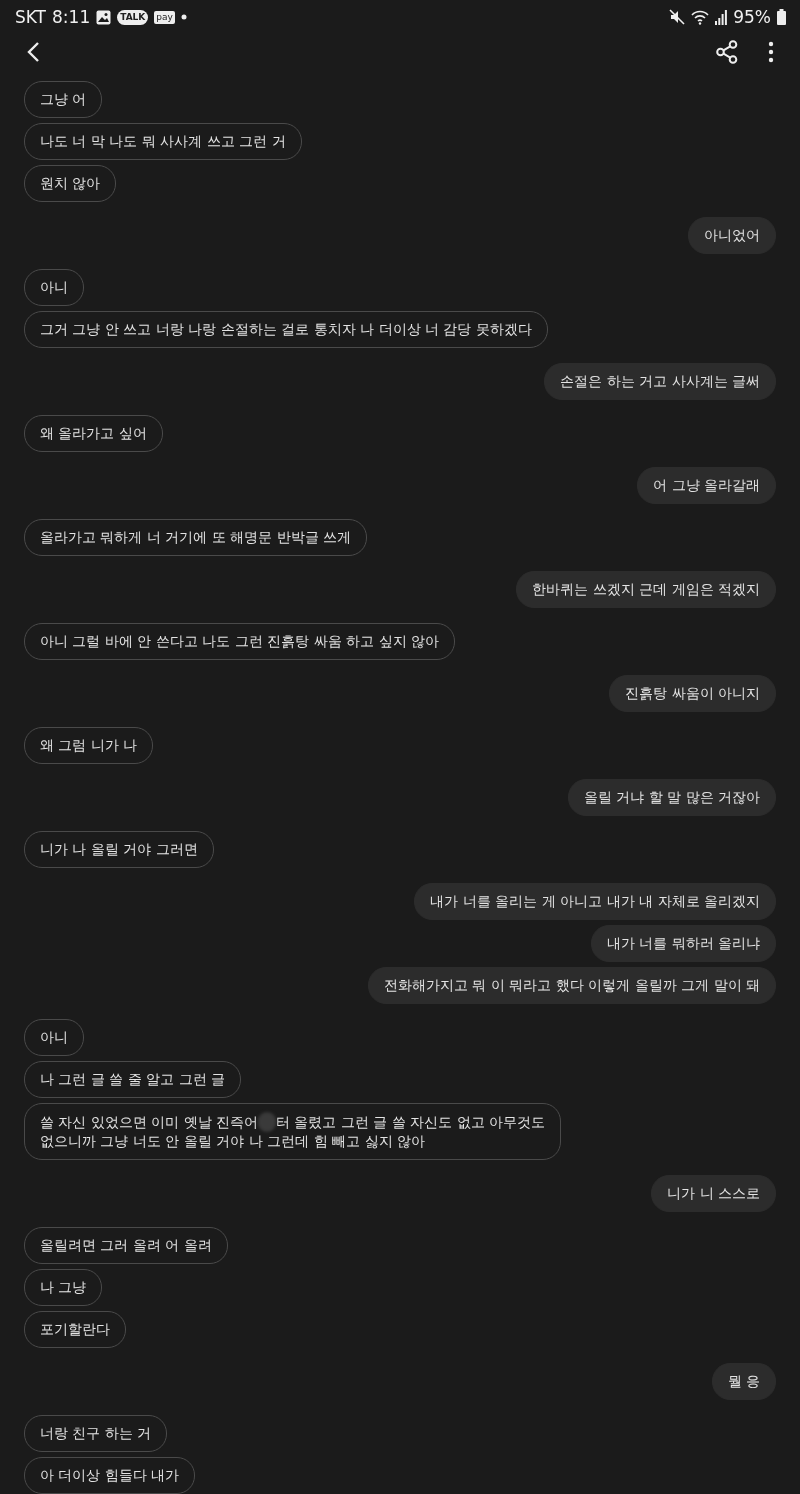  I want to click on mute-icon, so click(677, 17).